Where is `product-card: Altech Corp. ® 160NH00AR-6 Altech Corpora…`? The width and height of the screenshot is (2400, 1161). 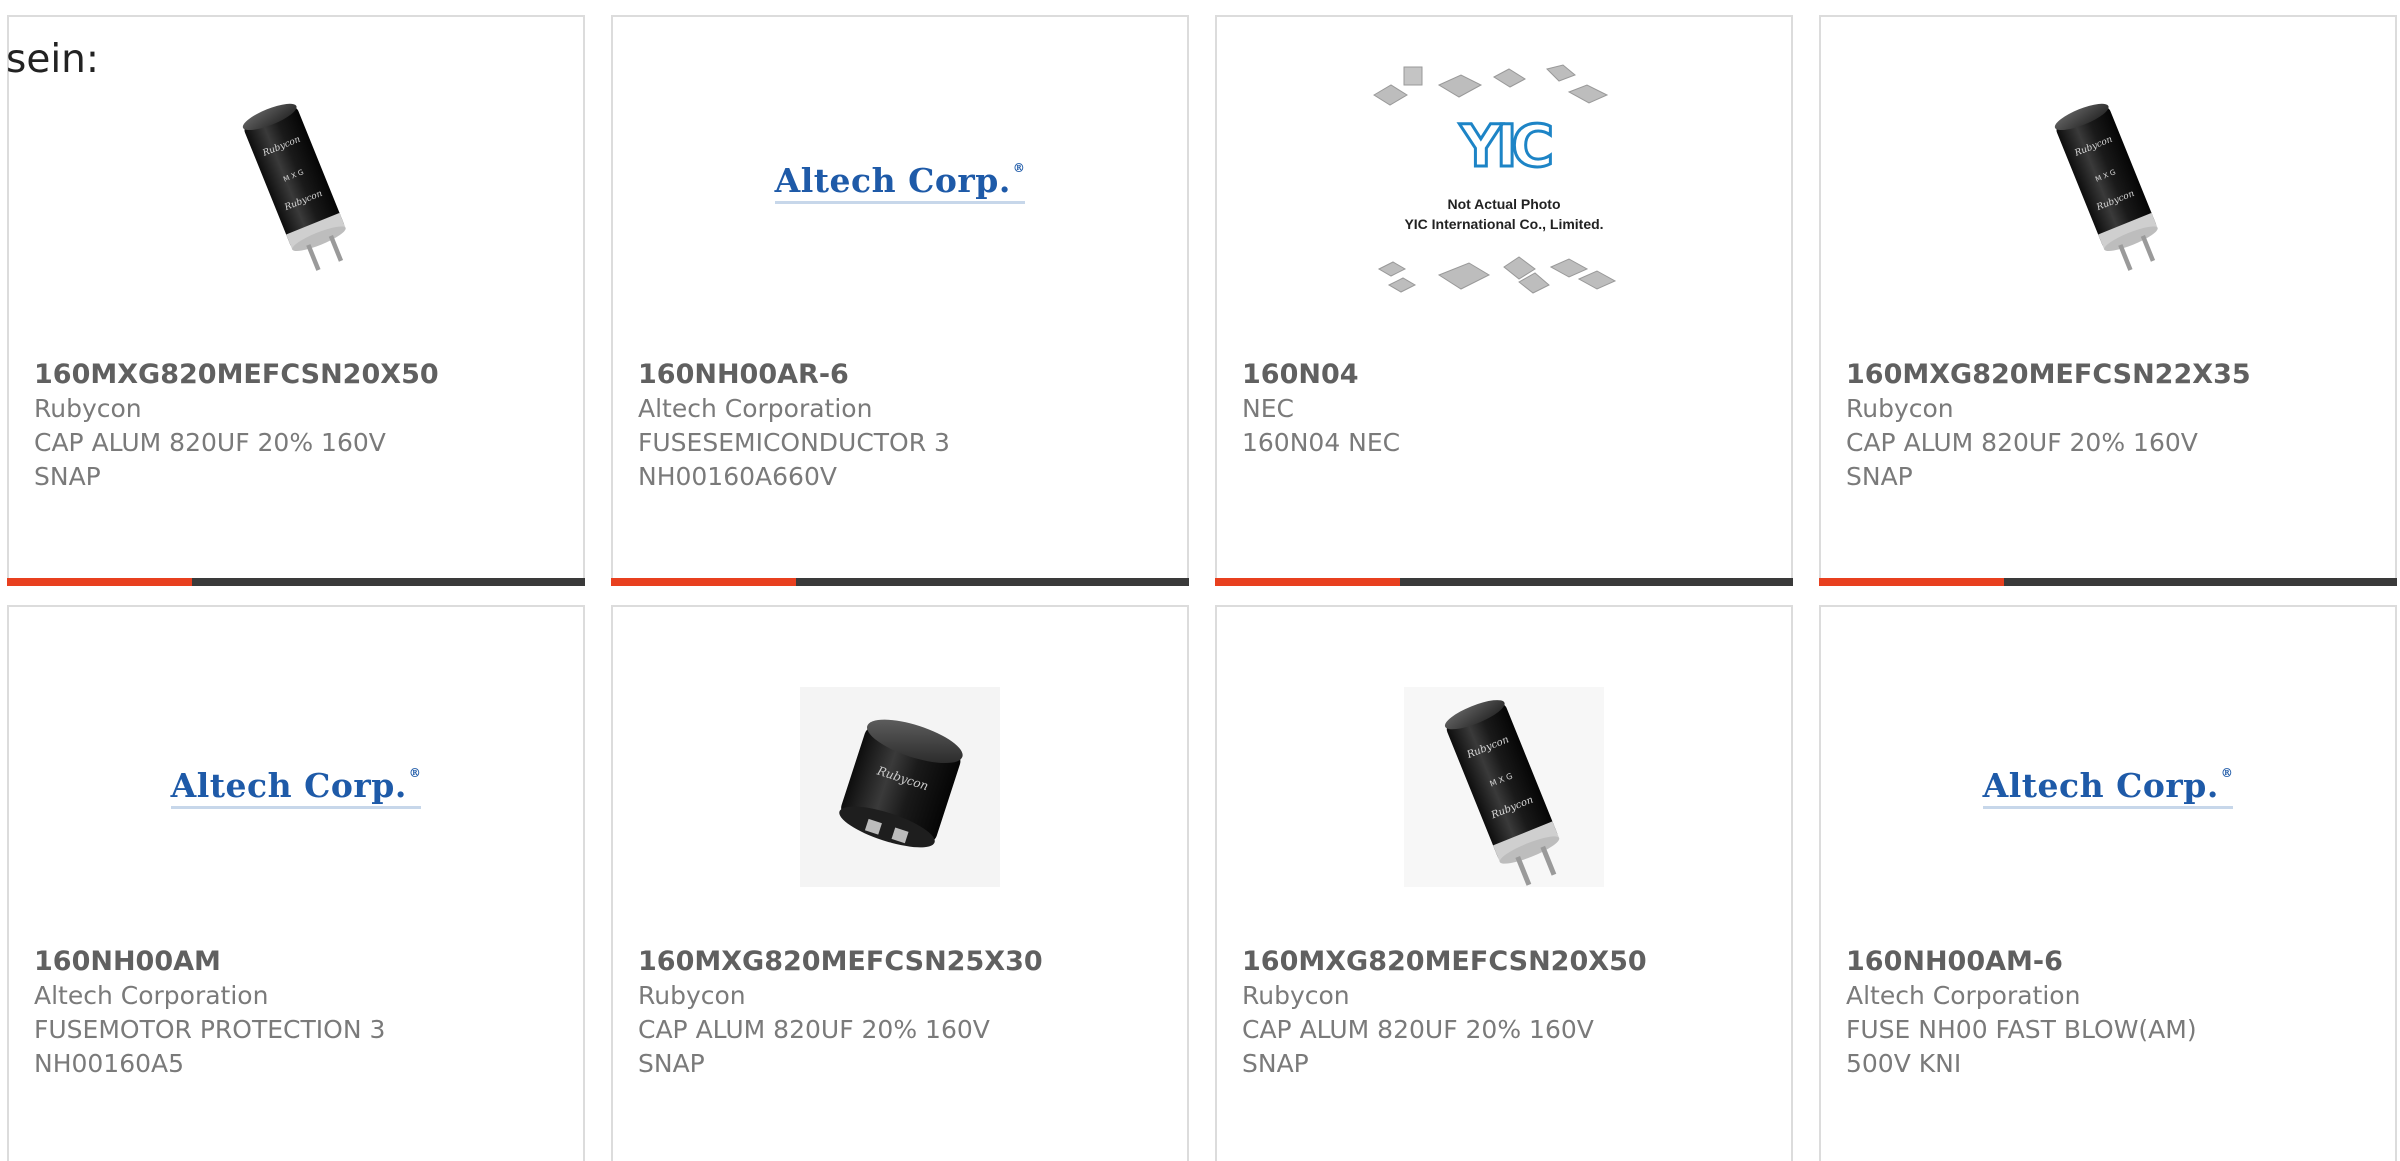 product-card: Altech Corp. ® 160NH00AR-6 Altech Corpora… is located at coordinates (900, 300).